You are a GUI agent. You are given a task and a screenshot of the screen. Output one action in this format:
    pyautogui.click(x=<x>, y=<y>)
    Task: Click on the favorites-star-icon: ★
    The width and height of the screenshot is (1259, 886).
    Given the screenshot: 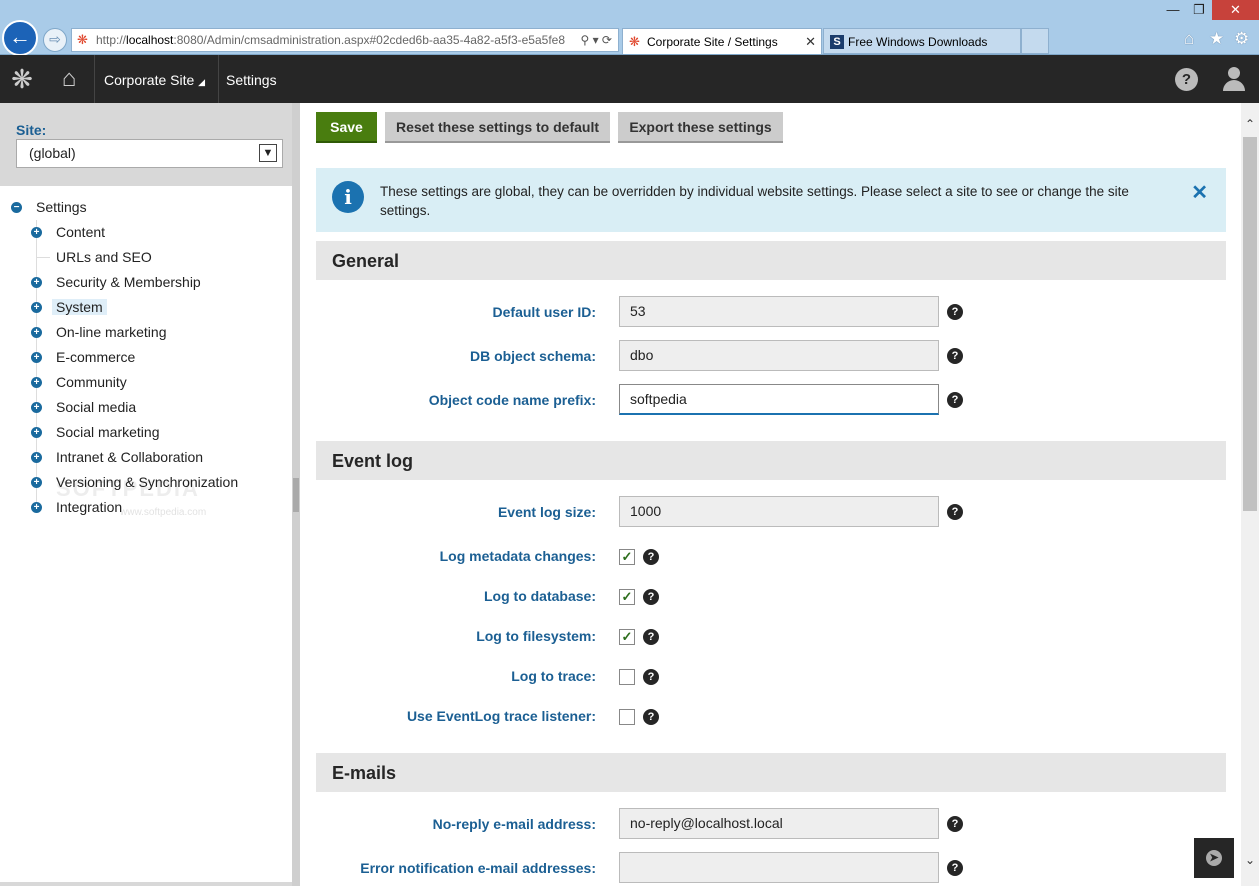 What is the action you would take?
    pyautogui.click(x=1216, y=39)
    